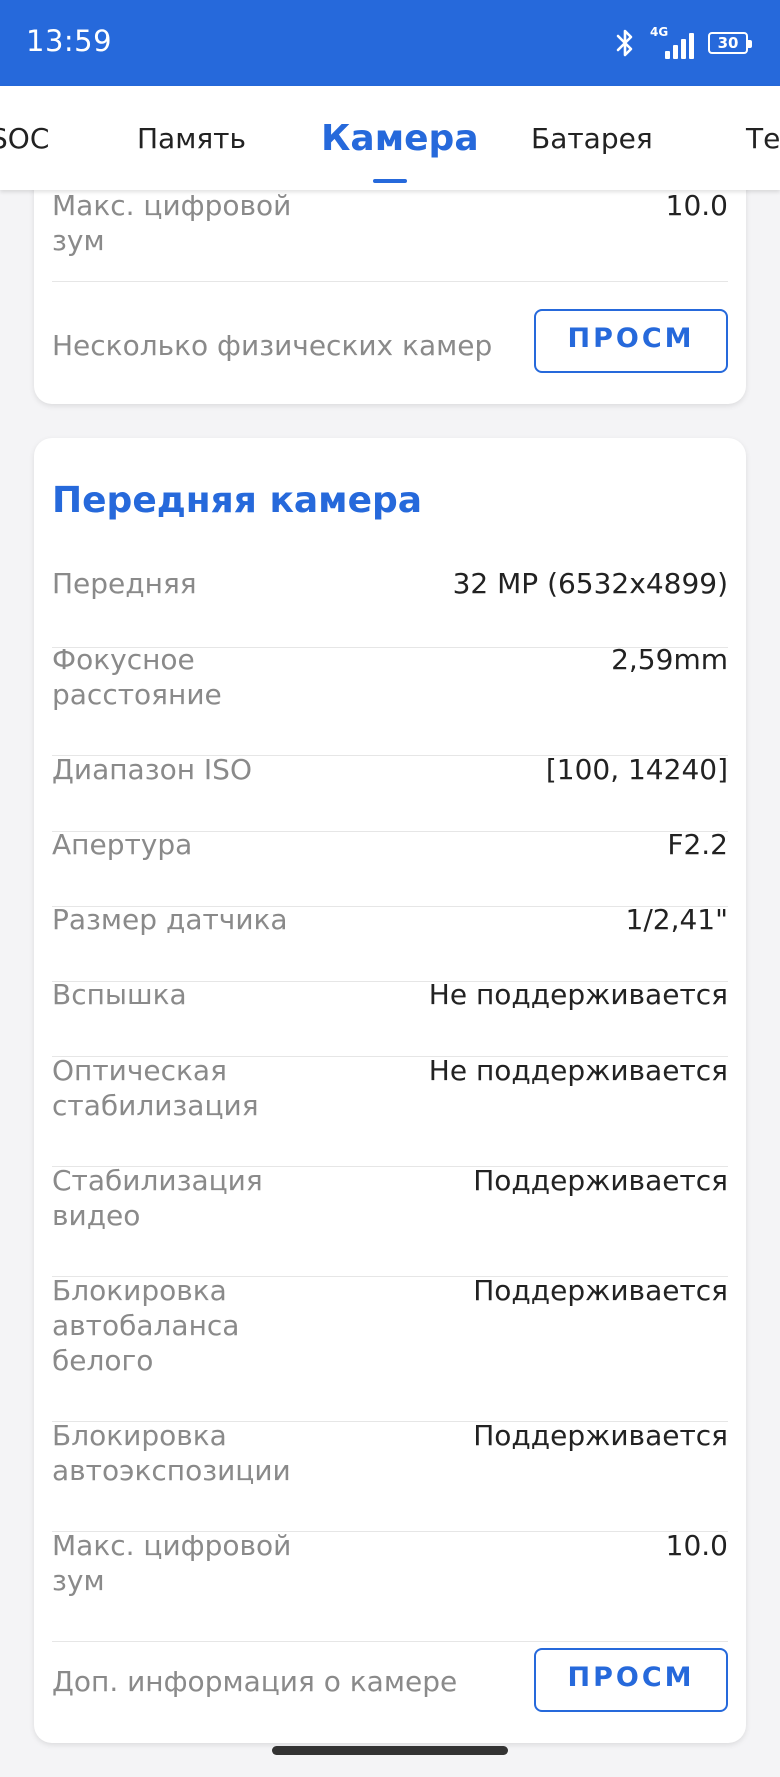  Describe the element at coordinates (122, 844) in the screenshot. I see `row-label: Апертура` at that location.